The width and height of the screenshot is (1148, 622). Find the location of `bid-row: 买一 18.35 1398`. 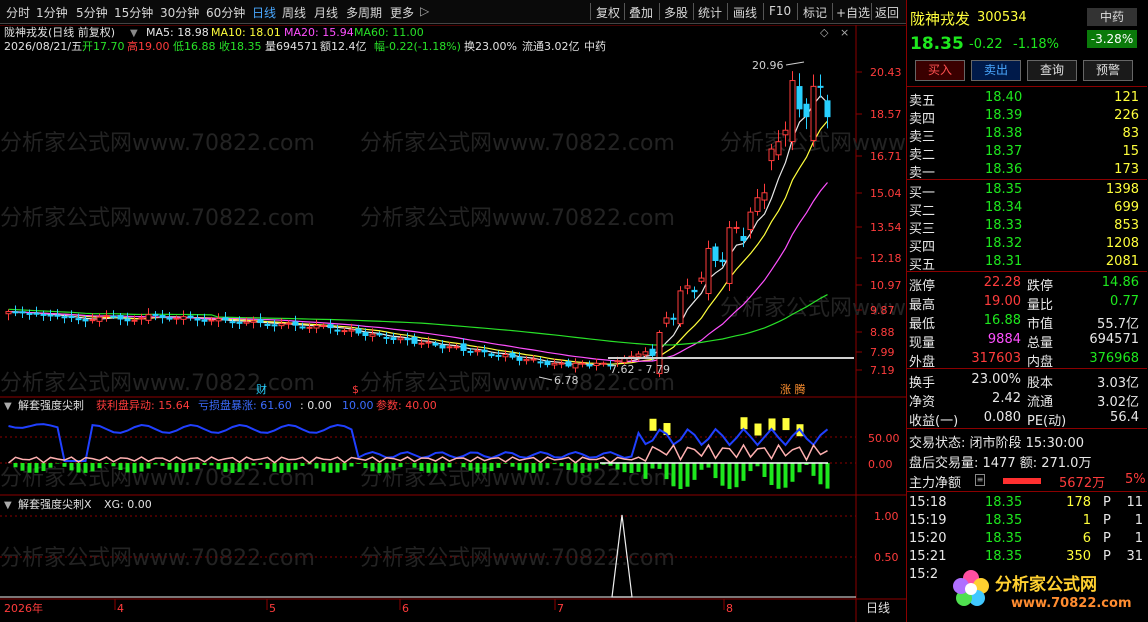

bid-row: 买一 18.35 1398 is located at coordinates (1027, 191).